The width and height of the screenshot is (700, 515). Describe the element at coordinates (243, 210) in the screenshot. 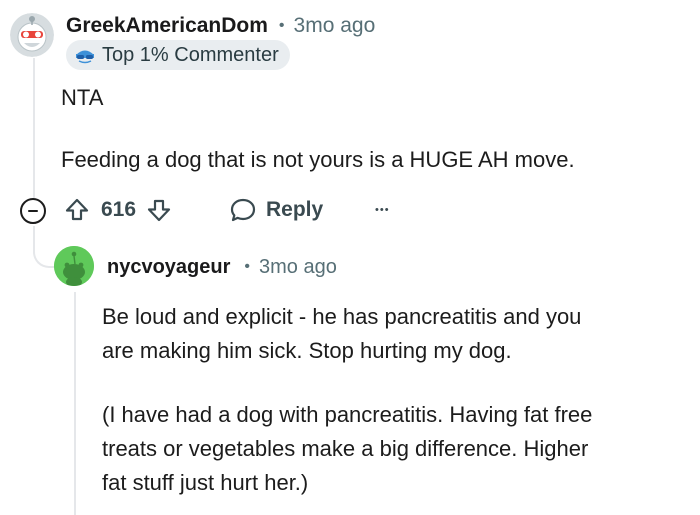

I see `speech-bubble-icon` at that location.